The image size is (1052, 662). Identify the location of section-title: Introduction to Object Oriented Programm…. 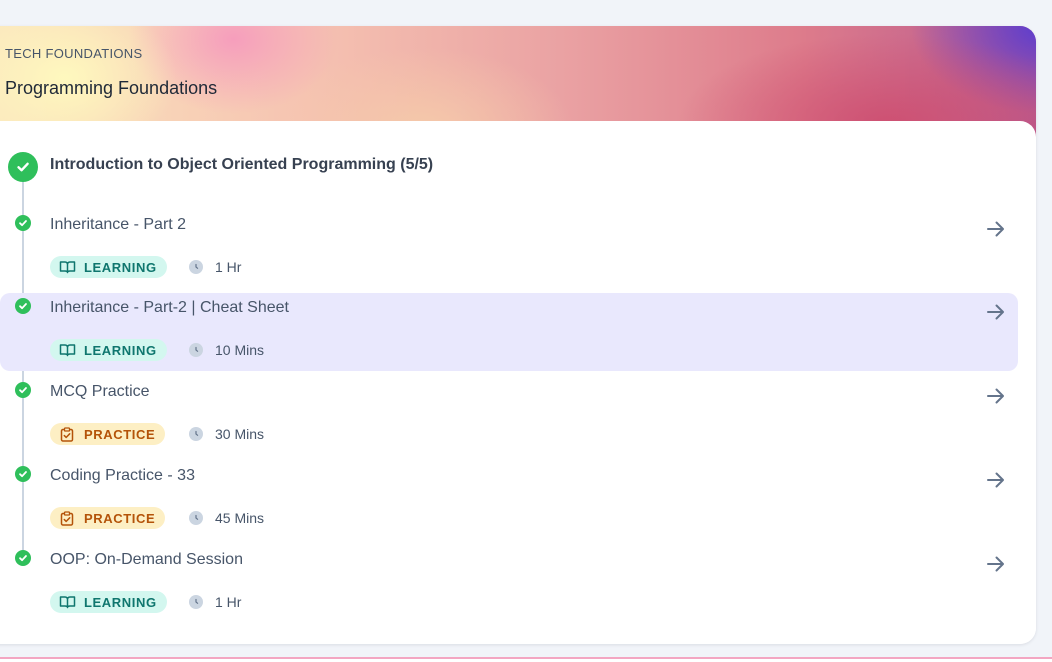
(242, 164).